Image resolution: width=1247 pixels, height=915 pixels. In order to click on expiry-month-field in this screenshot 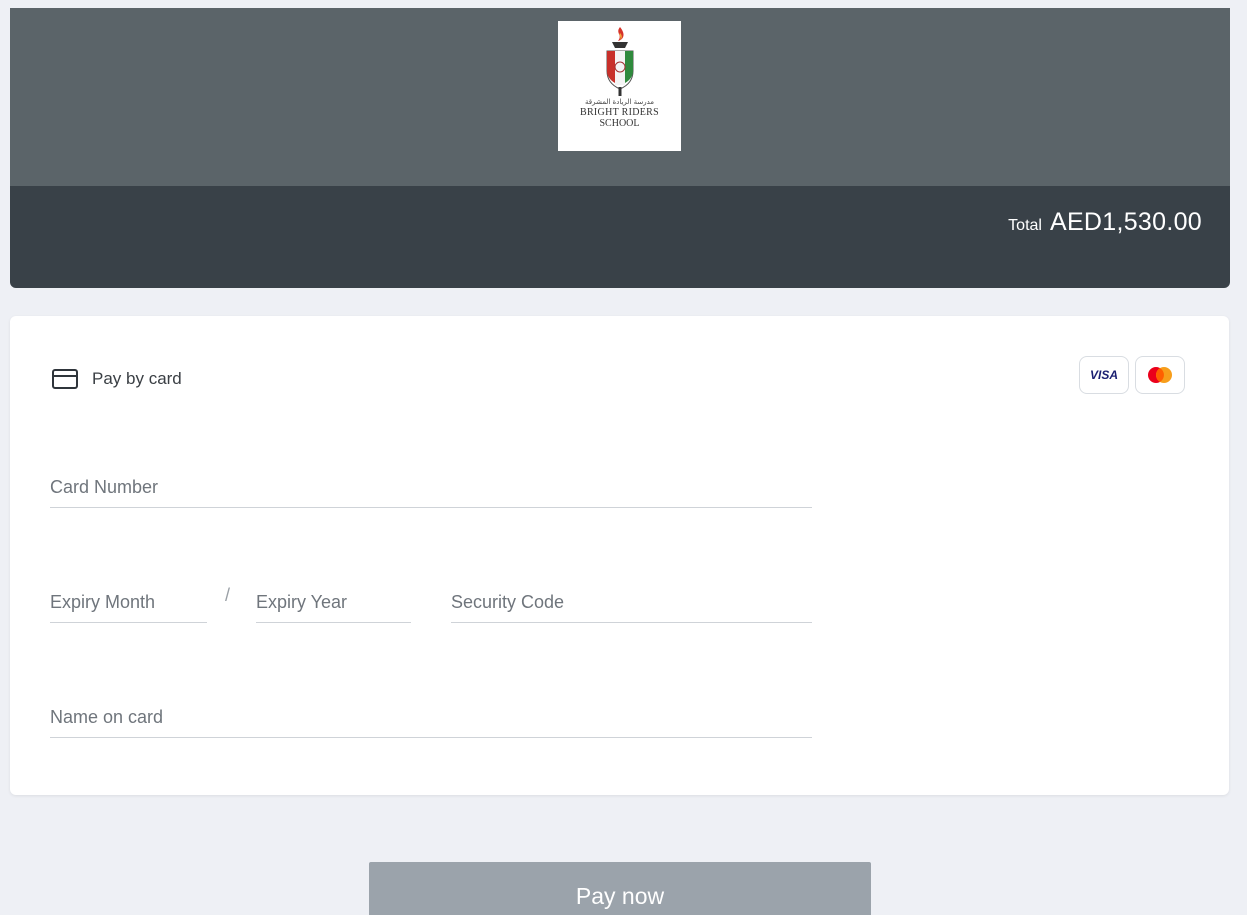, I will do `click(128, 607)`.